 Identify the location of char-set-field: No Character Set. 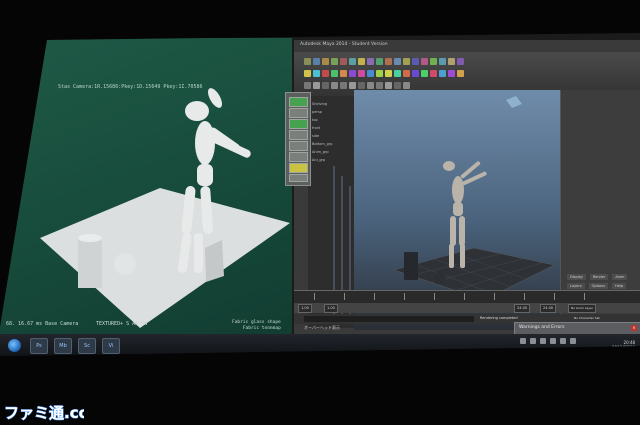
(587, 318).